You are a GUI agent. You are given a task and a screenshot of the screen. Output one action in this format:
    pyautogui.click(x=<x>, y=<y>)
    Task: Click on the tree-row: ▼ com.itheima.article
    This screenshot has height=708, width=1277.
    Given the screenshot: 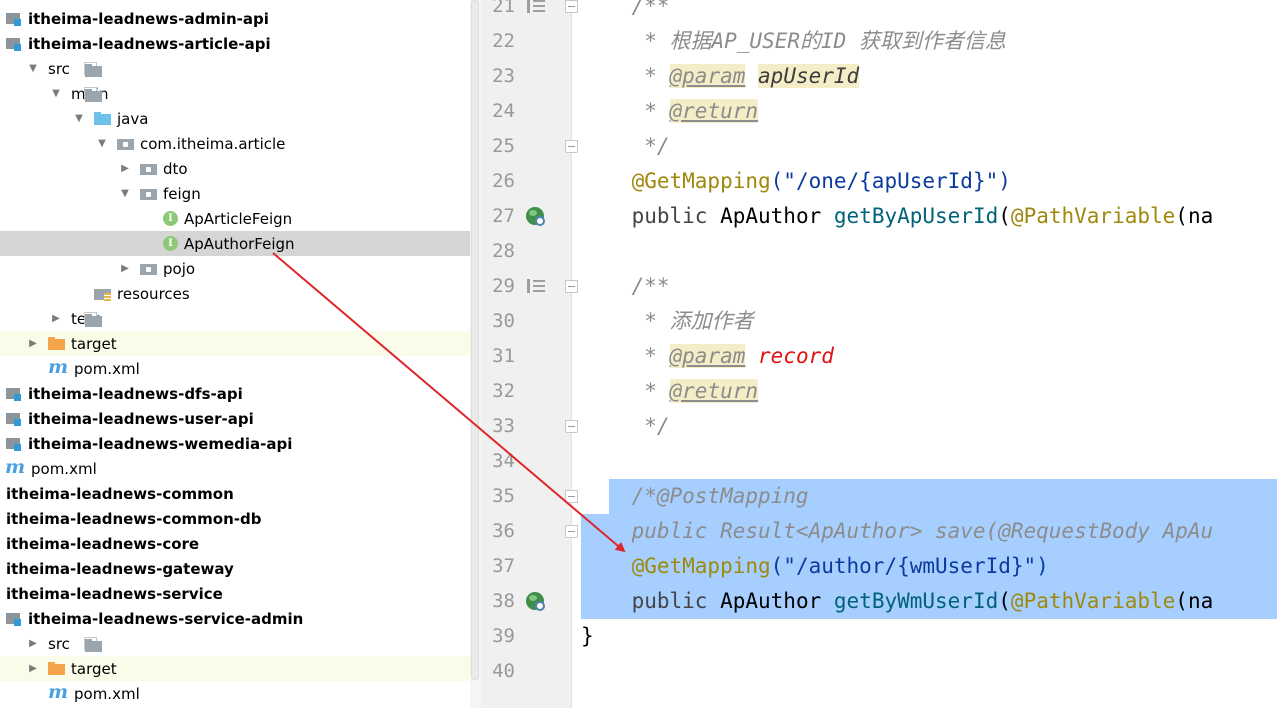 What is the action you would take?
    pyautogui.click(x=235, y=143)
    